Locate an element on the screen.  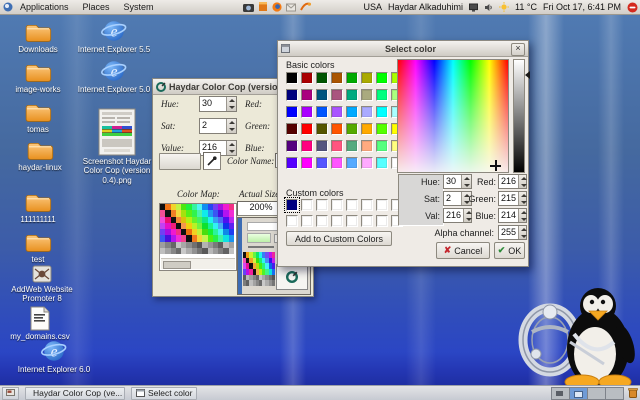
distro-menu-icon is located at coordinates (8, 7).